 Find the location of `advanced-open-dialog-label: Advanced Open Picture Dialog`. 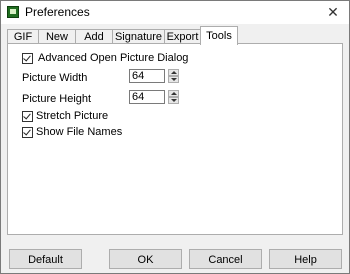

advanced-open-dialog-label: Advanced Open Picture Dialog is located at coordinates (113, 58).